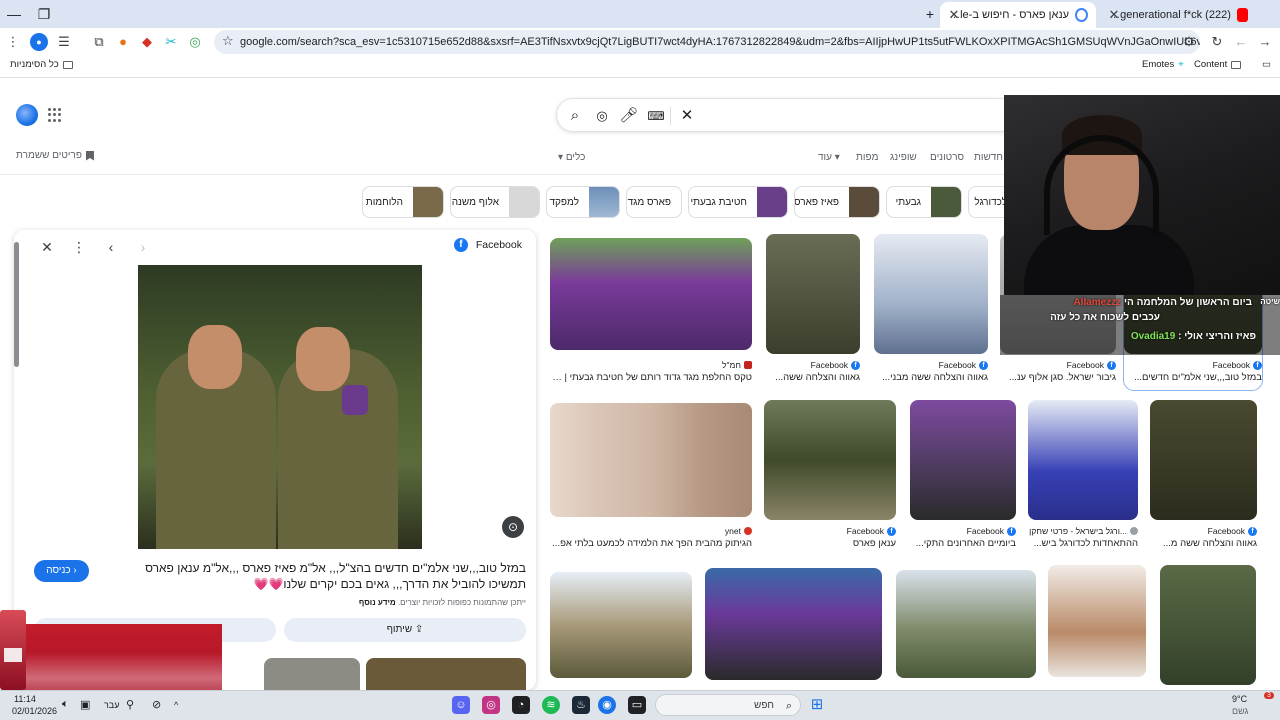 The width and height of the screenshot is (1280, 720). What do you see at coordinates (903, 157) in the screenshot?
I see `nav-shopping: שופינג` at bounding box center [903, 157].